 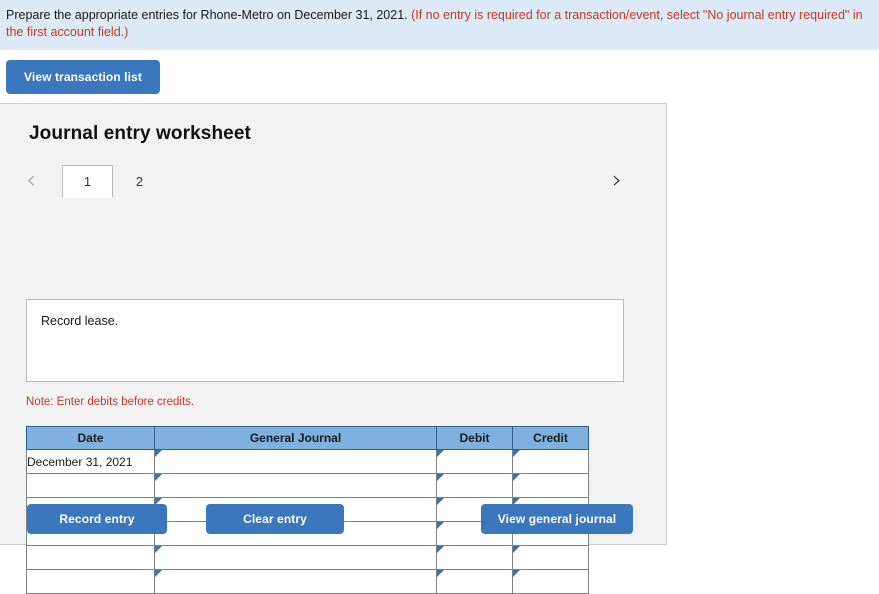 I want to click on journal-table-header: Date General Journal Debit Credit, so click(x=307, y=438).